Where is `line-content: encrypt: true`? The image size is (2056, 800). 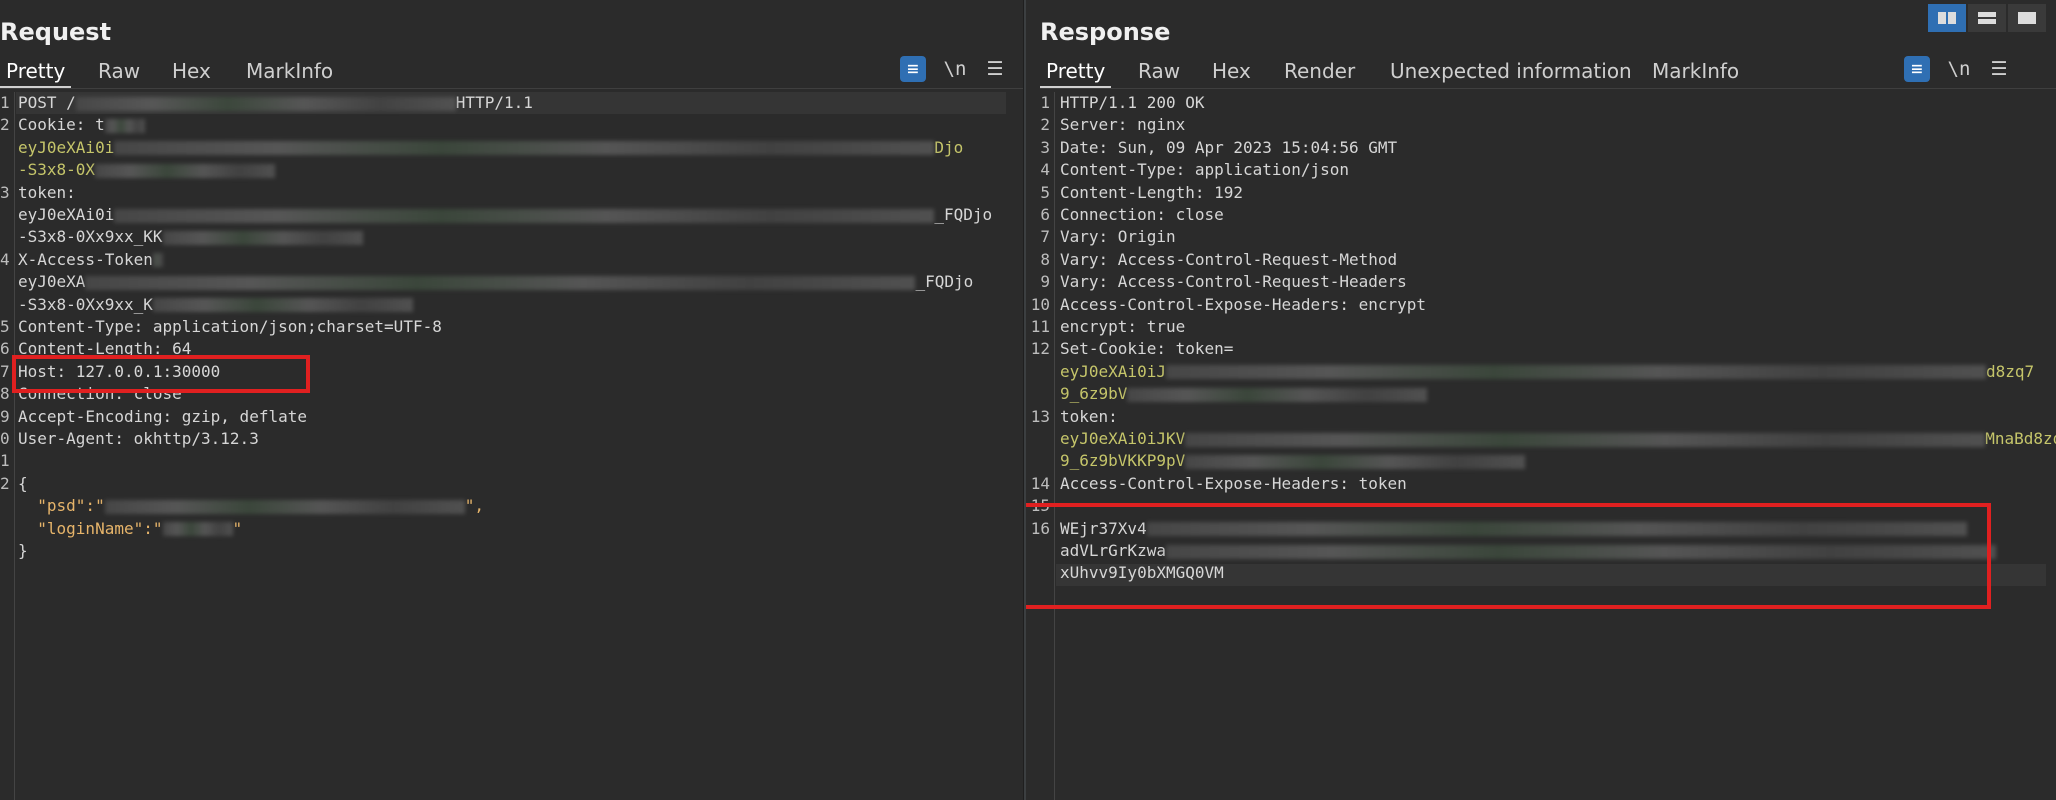
line-content: encrypt: true is located at coordinates (1123, 326).